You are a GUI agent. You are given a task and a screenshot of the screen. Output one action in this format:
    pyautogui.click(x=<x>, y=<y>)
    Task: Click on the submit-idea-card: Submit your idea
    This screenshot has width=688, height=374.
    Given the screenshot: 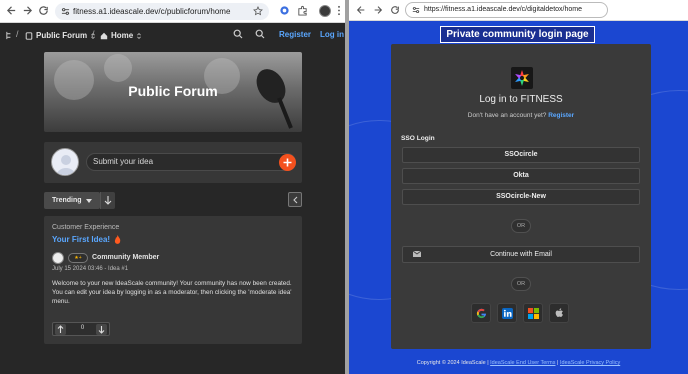 What is the action you would take?
    pyautogui.click(x=173, y=162)
    